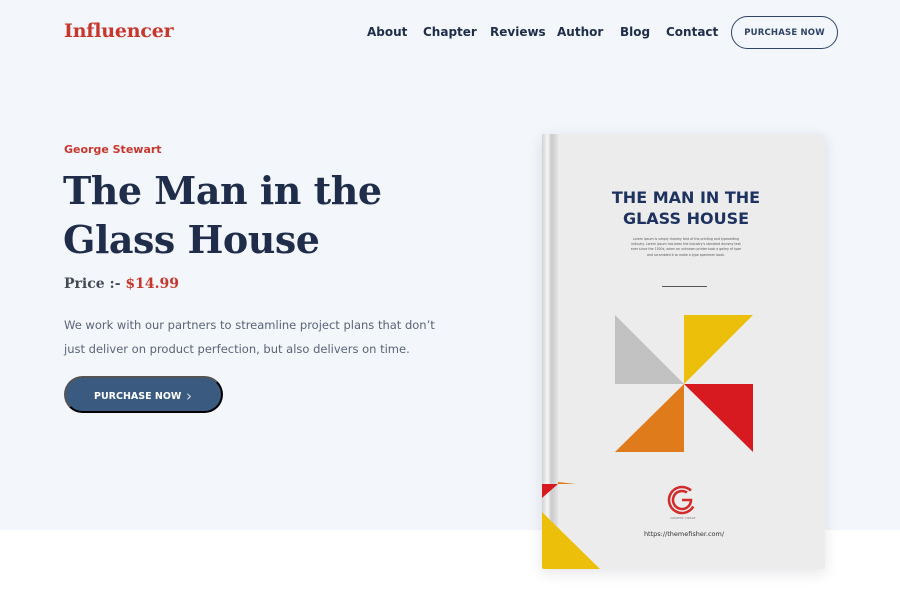 The image size is (900, 600). I want to click on site-logo: Influencer, so click(119, 31).